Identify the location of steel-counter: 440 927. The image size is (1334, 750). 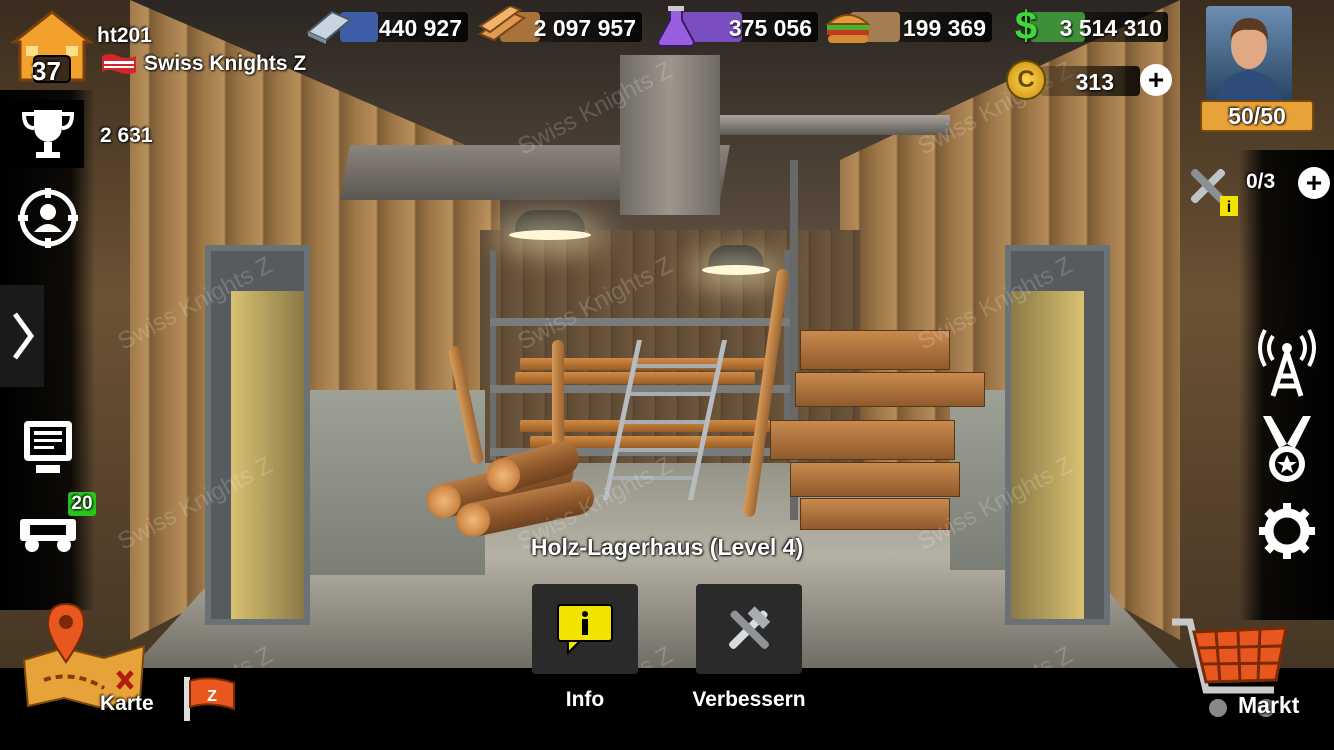
(404, 27).